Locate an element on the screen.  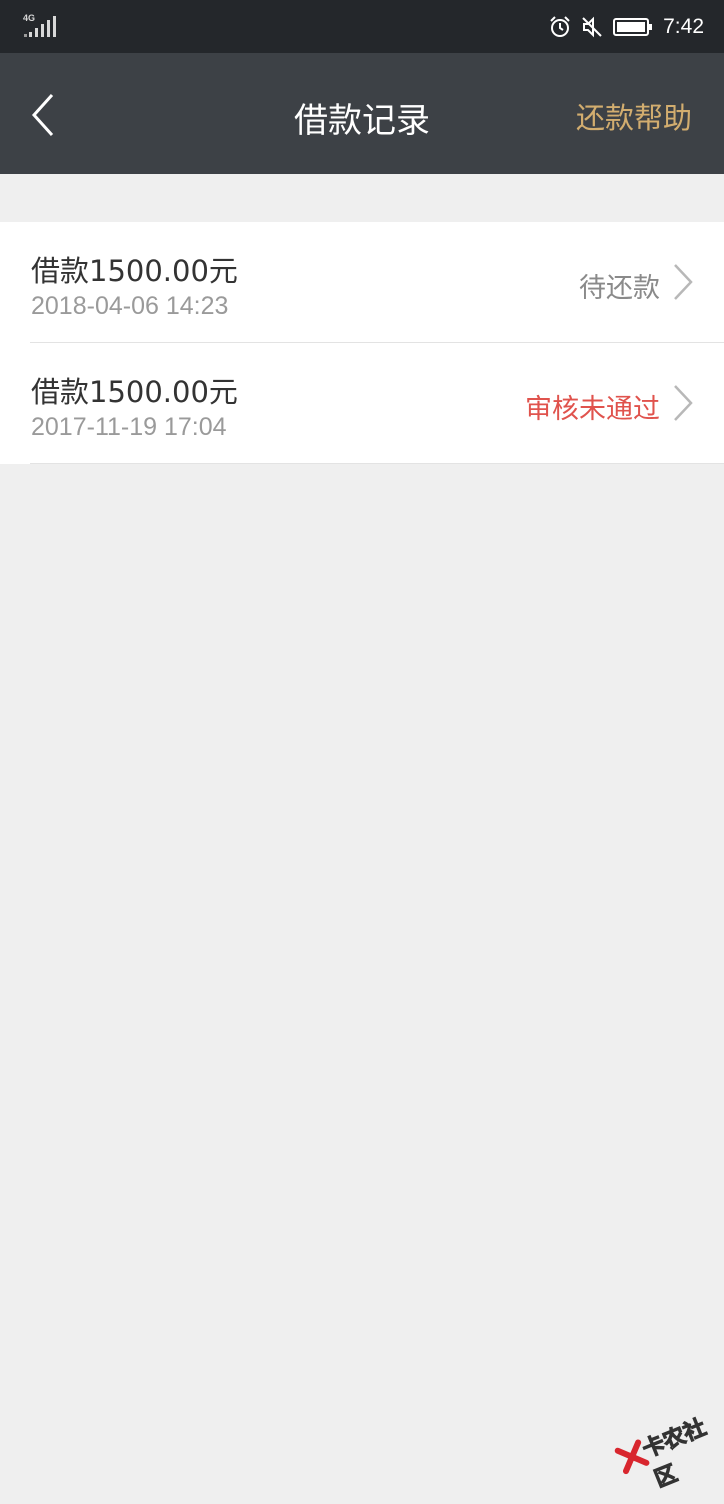
clock-time: 7:42 is located at coordinates (683, 26).